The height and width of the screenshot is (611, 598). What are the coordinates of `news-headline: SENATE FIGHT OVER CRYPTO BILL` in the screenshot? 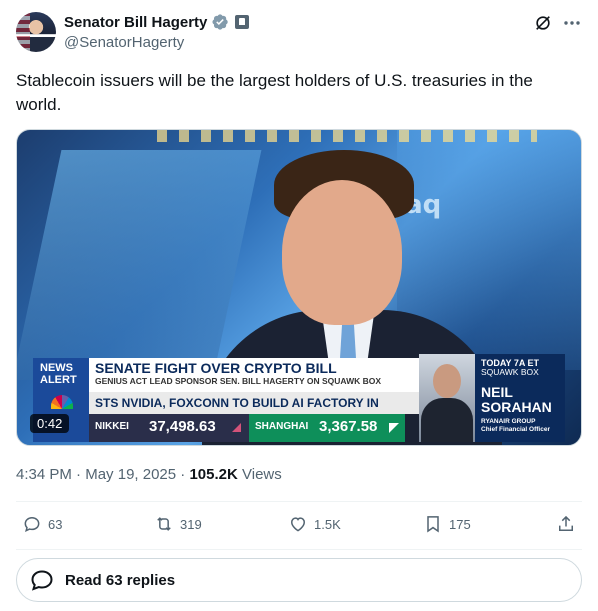 It's located at (216, 368).